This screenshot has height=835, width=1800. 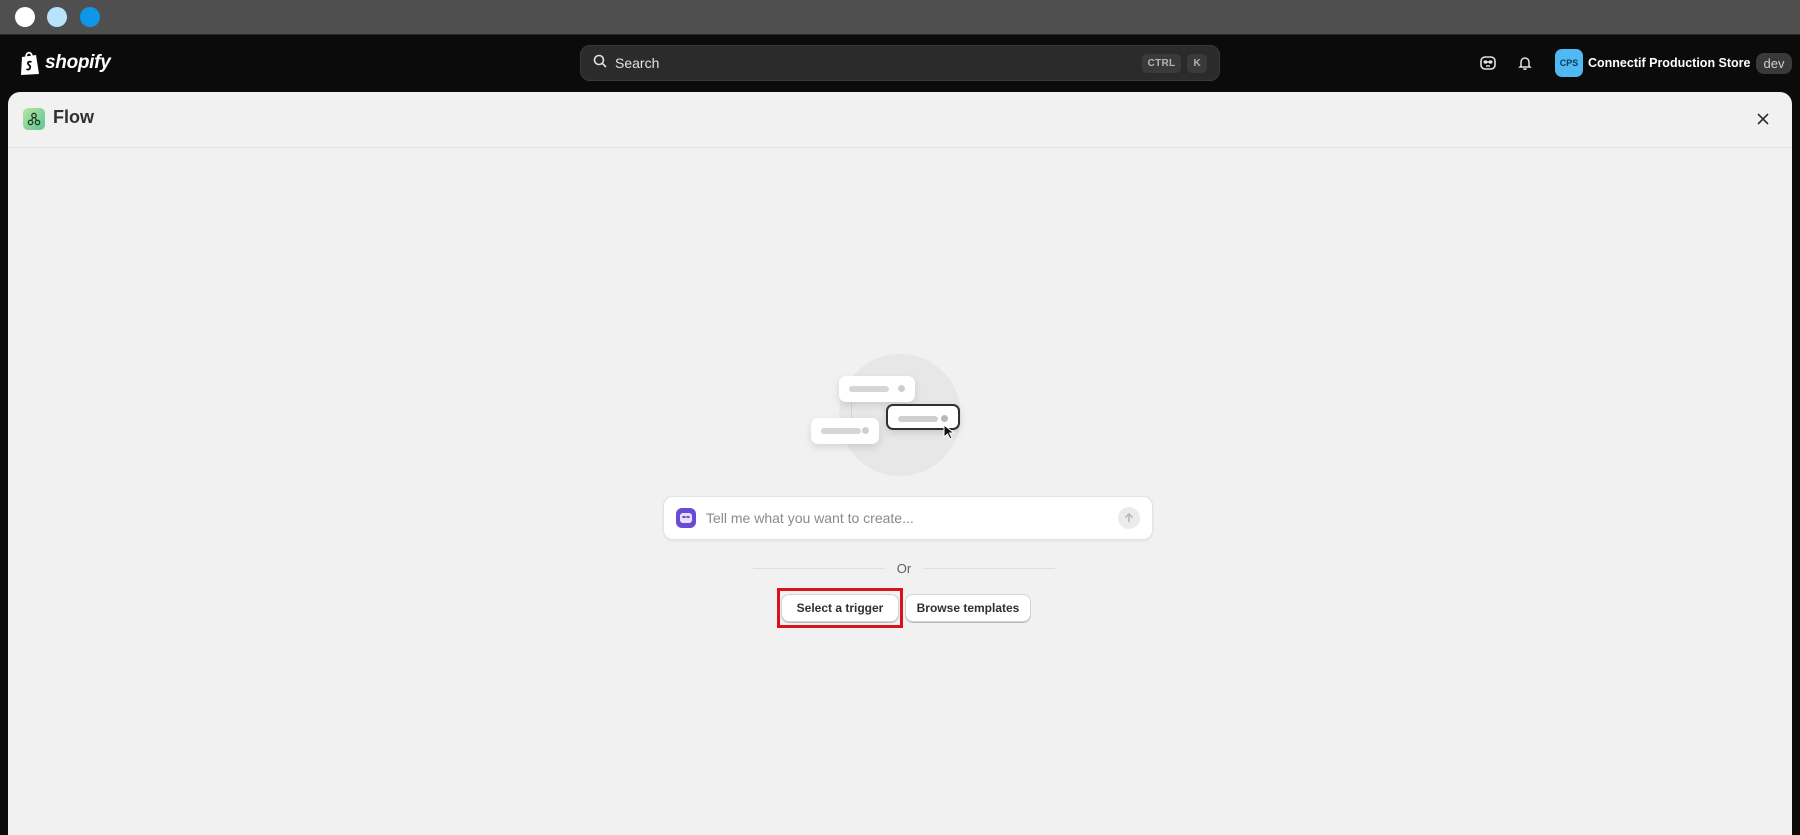 What do you see at coordinates (90, 17) in the screenshot?
I see `window-maximize-dot` at bounding box center [90, 17].